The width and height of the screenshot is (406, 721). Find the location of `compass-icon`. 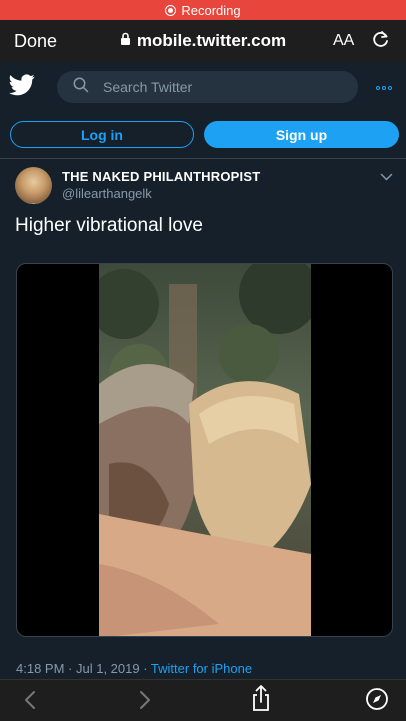

compass-icon is located at coordinates (377, 701).